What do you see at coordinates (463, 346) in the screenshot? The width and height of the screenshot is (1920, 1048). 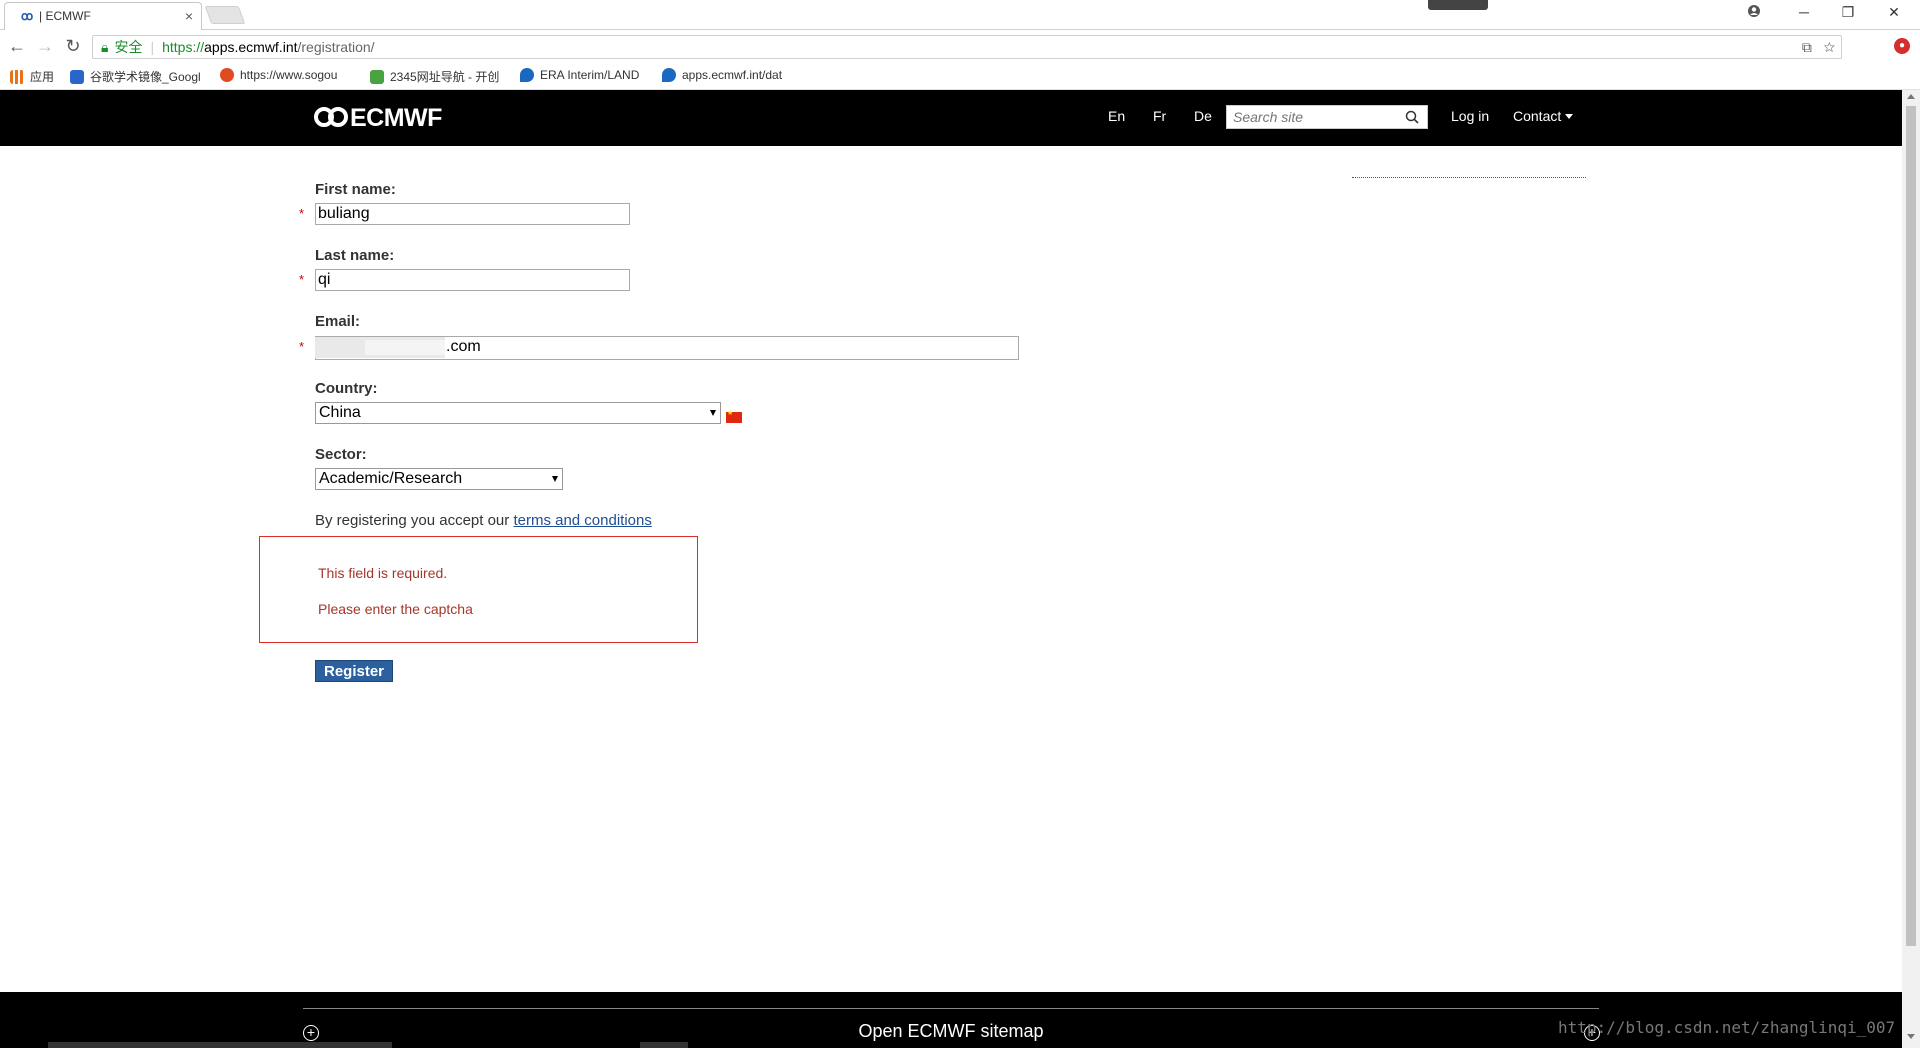 I see `email-value: .com` at bounding box center [463, 346].